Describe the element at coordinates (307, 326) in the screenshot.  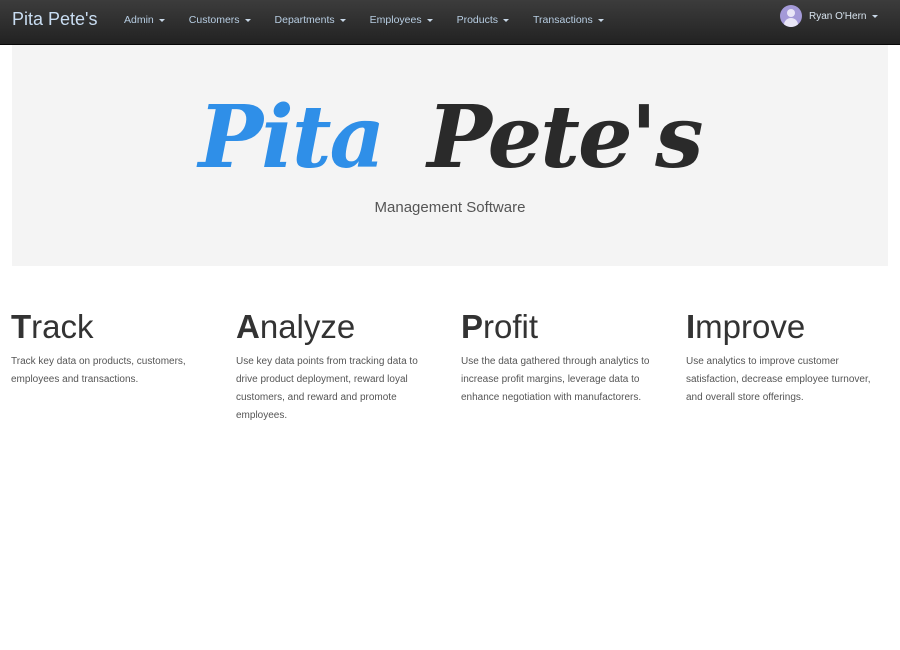
I see `feature-heading-rest: nalyze` at that location.